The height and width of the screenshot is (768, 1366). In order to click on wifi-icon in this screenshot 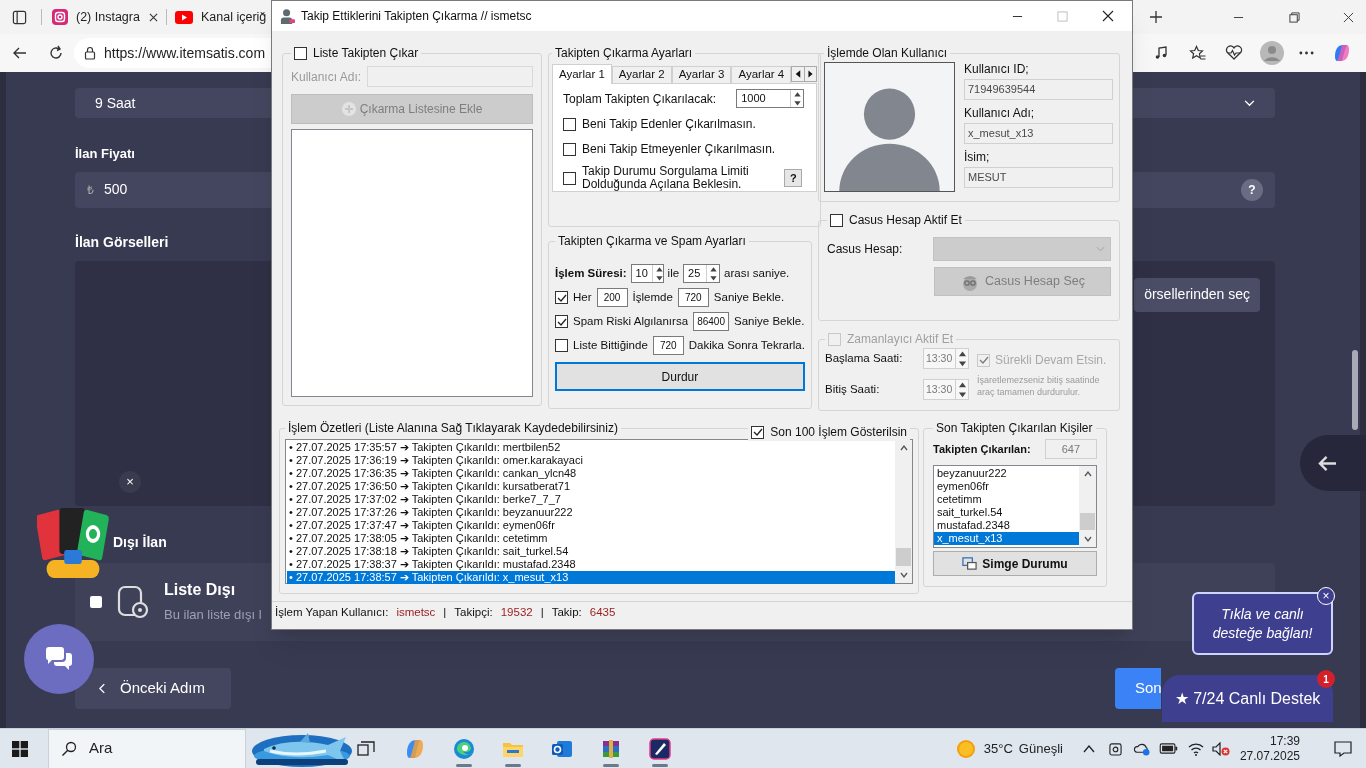, I will do `click(1195, 748)`.